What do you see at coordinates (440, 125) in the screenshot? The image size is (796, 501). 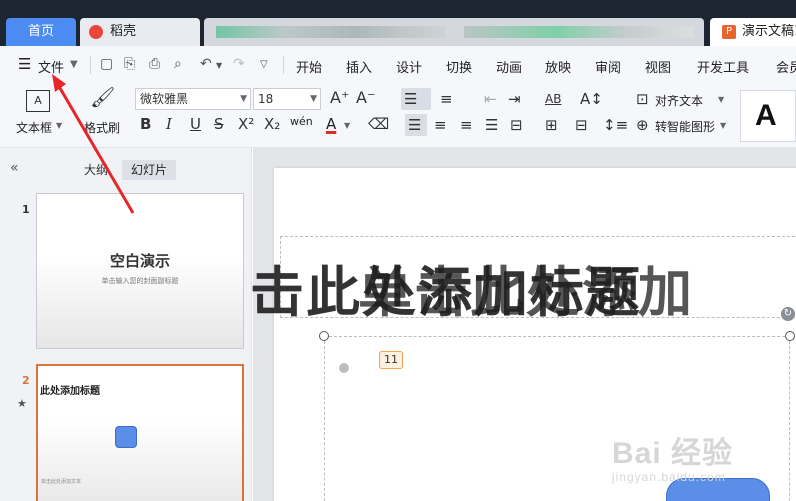 I see `align-center-icon: ≡` at bounding box center [440, 125].